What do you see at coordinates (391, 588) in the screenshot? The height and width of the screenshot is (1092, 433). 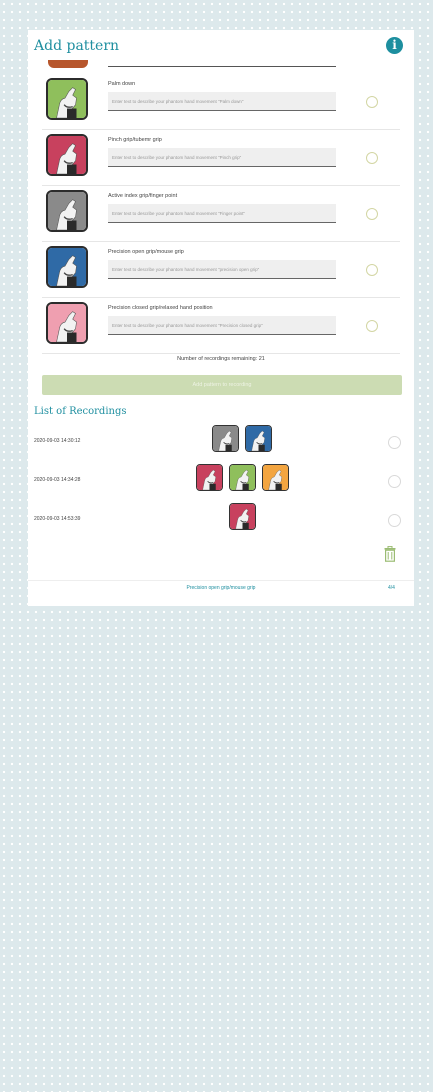 I see `footer-page-indicator: 4/4` at bounding box center [391, 588].